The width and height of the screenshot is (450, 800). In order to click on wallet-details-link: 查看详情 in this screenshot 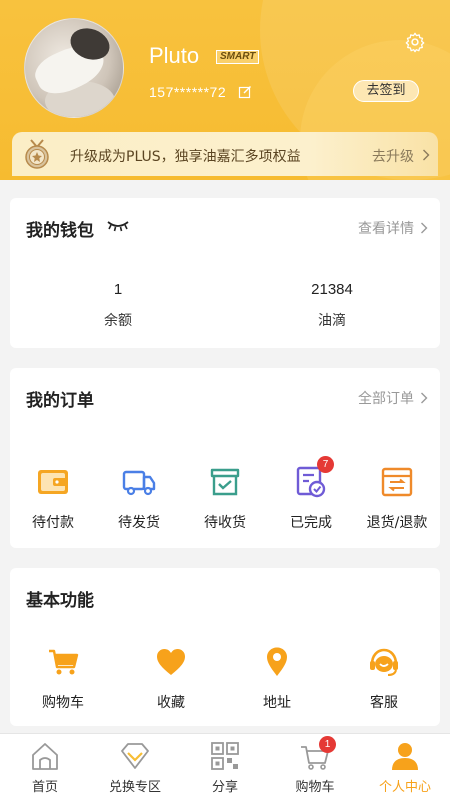, I will do `click(393, 228)`.